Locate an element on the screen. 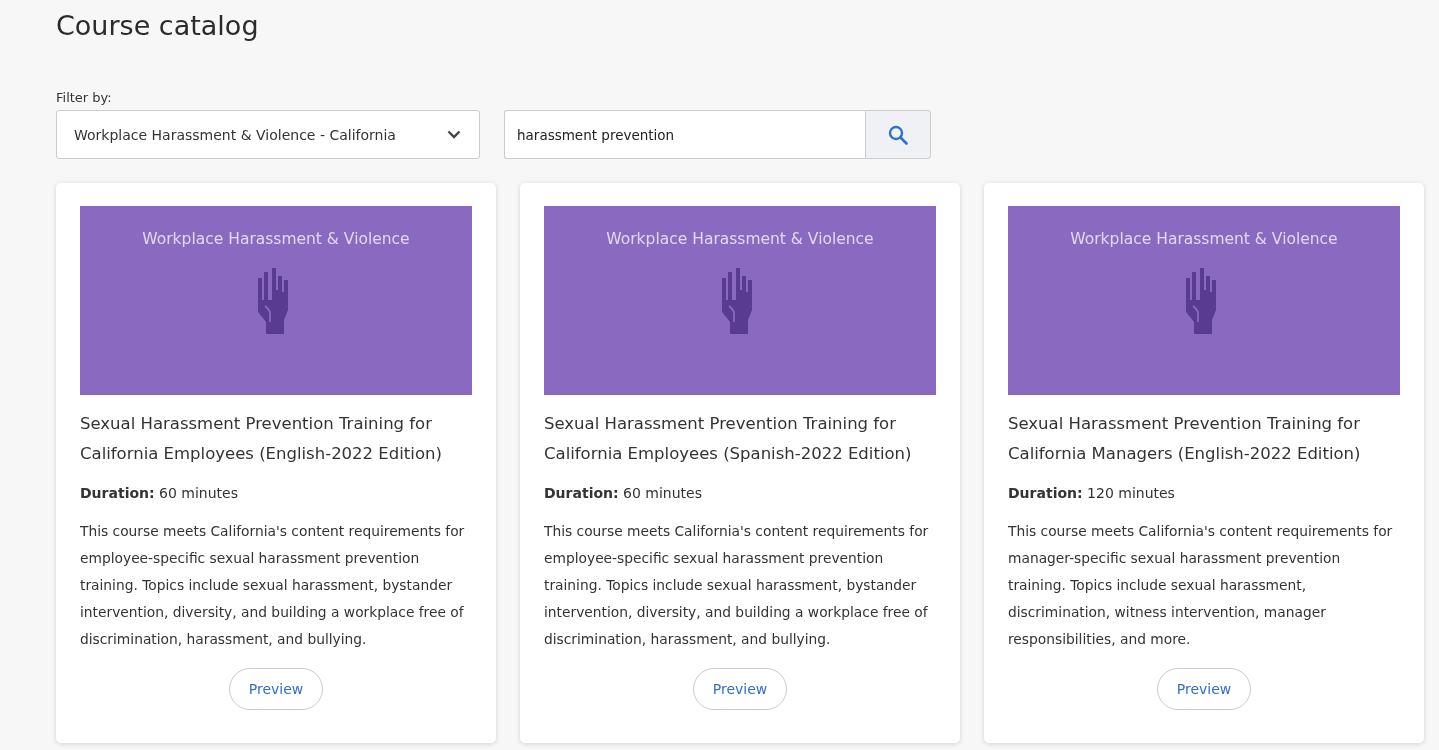 The image size is (1439, 750). search-button is located at coordinates (898, 134).